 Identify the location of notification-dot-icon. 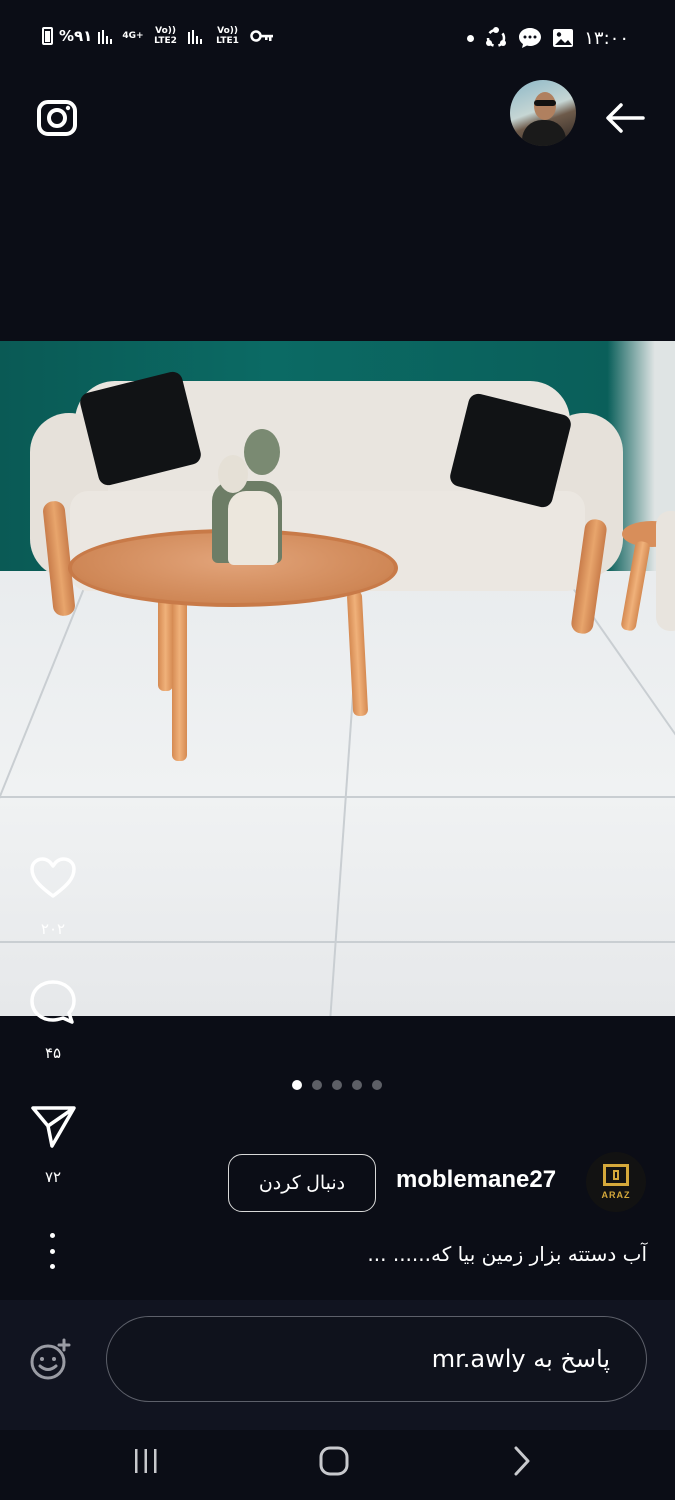
(471, 38).